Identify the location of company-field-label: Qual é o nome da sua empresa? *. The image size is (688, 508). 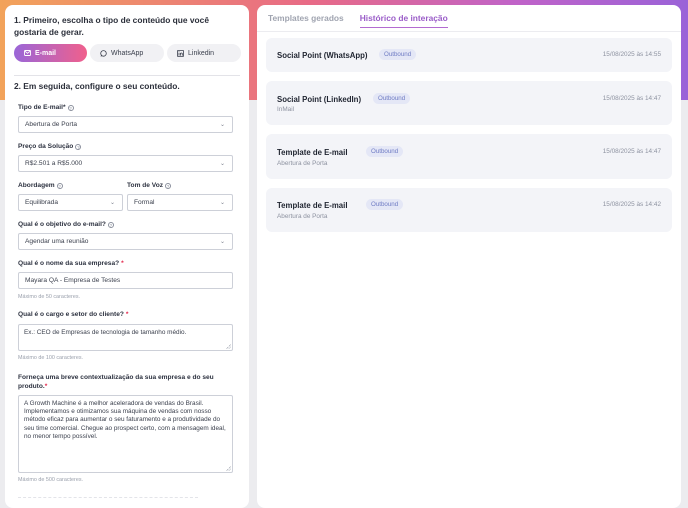
(71, 263).